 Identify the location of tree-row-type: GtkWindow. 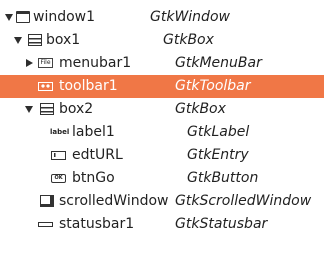
(190, 17).